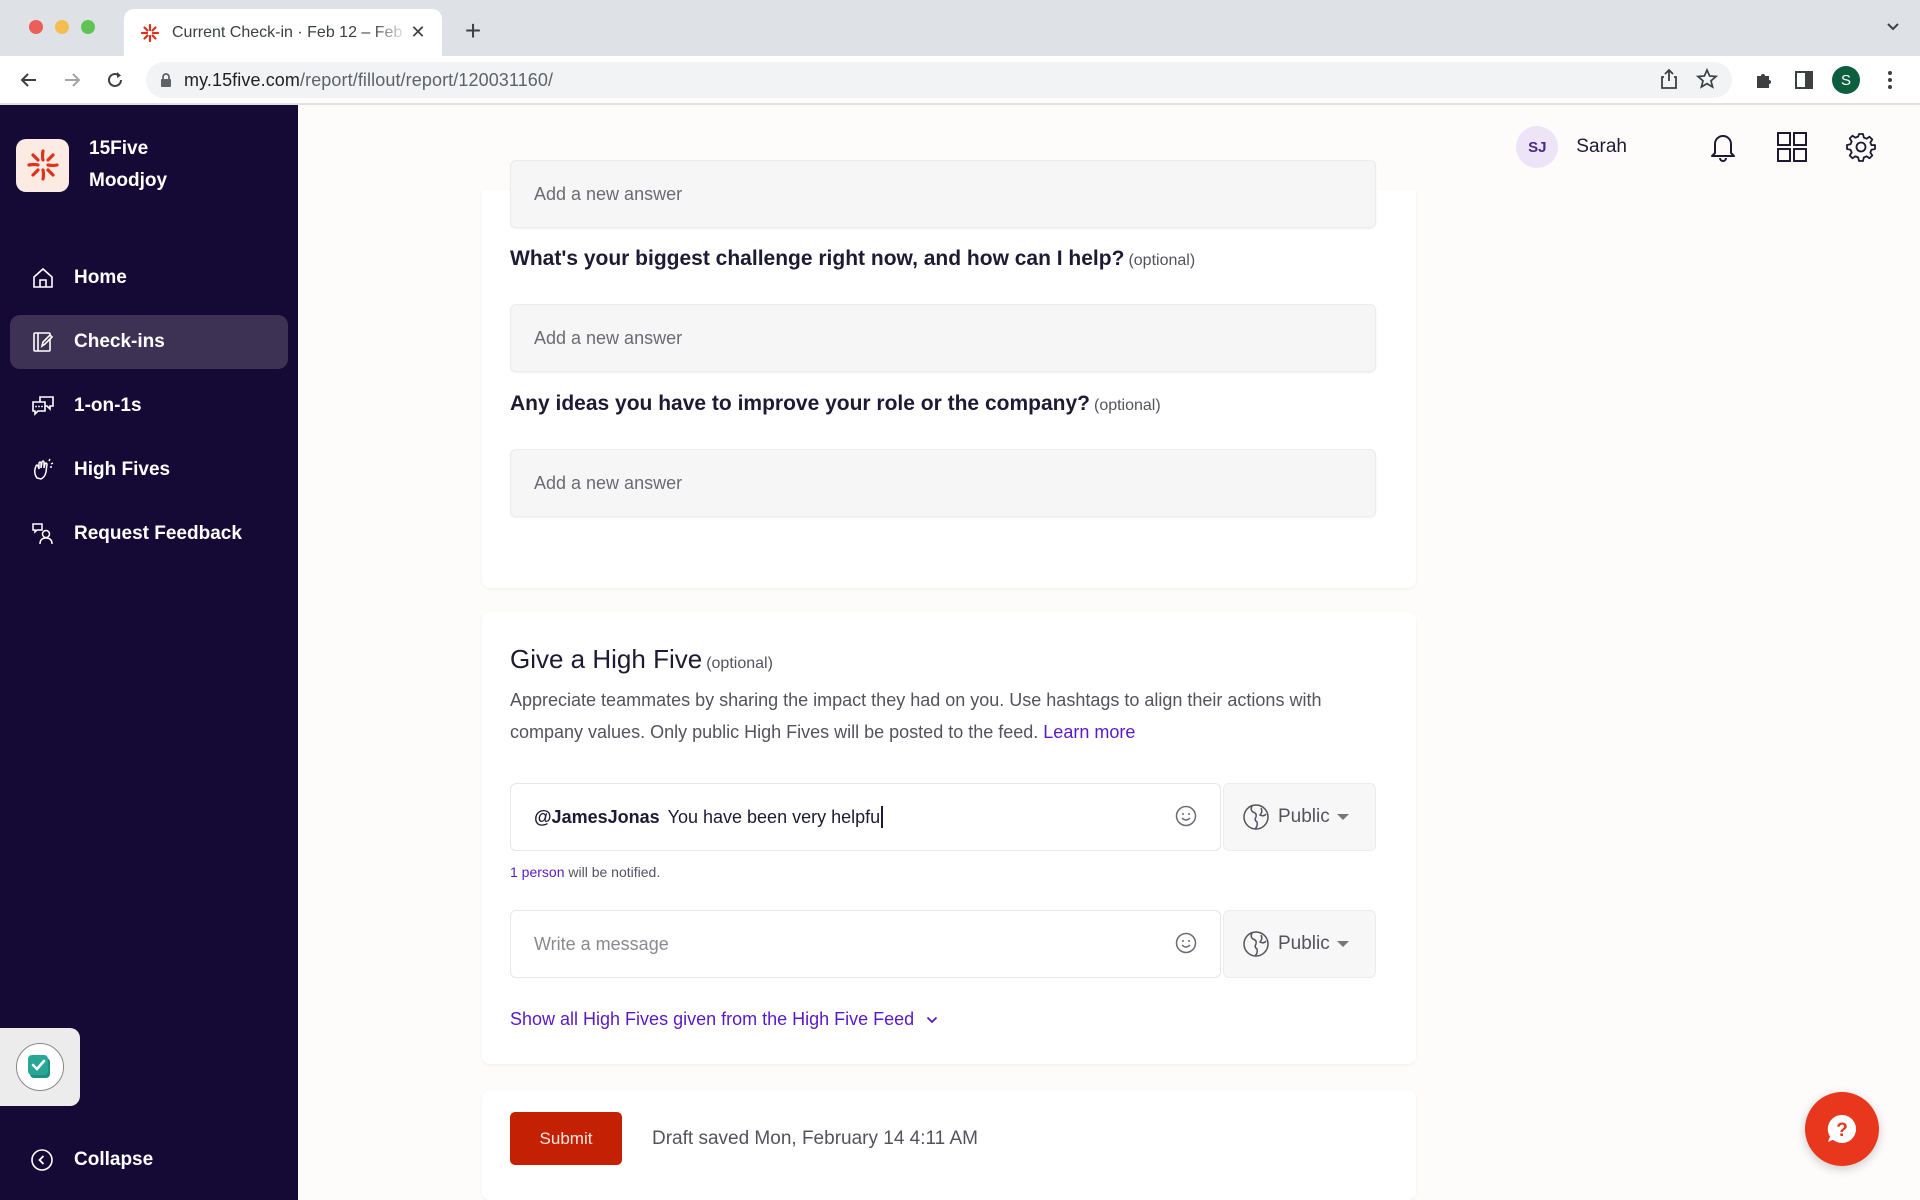  What do you see at coordinates (43, 278) in the screenshot?
I see `home-icon` at bounding box center [43, 278].